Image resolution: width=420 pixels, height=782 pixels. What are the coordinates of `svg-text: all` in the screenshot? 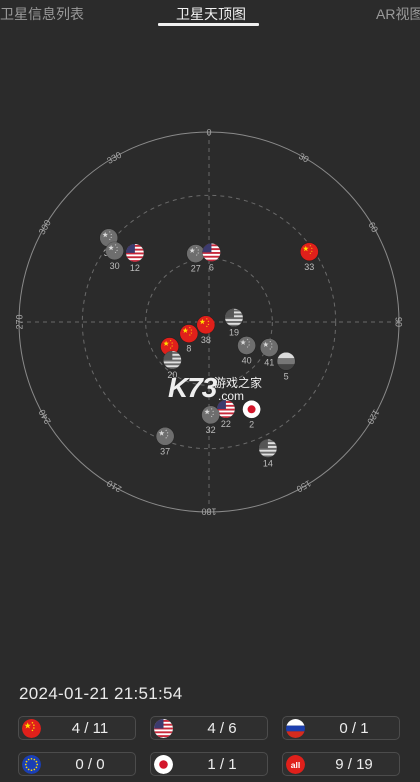 It's located at (296, 765).